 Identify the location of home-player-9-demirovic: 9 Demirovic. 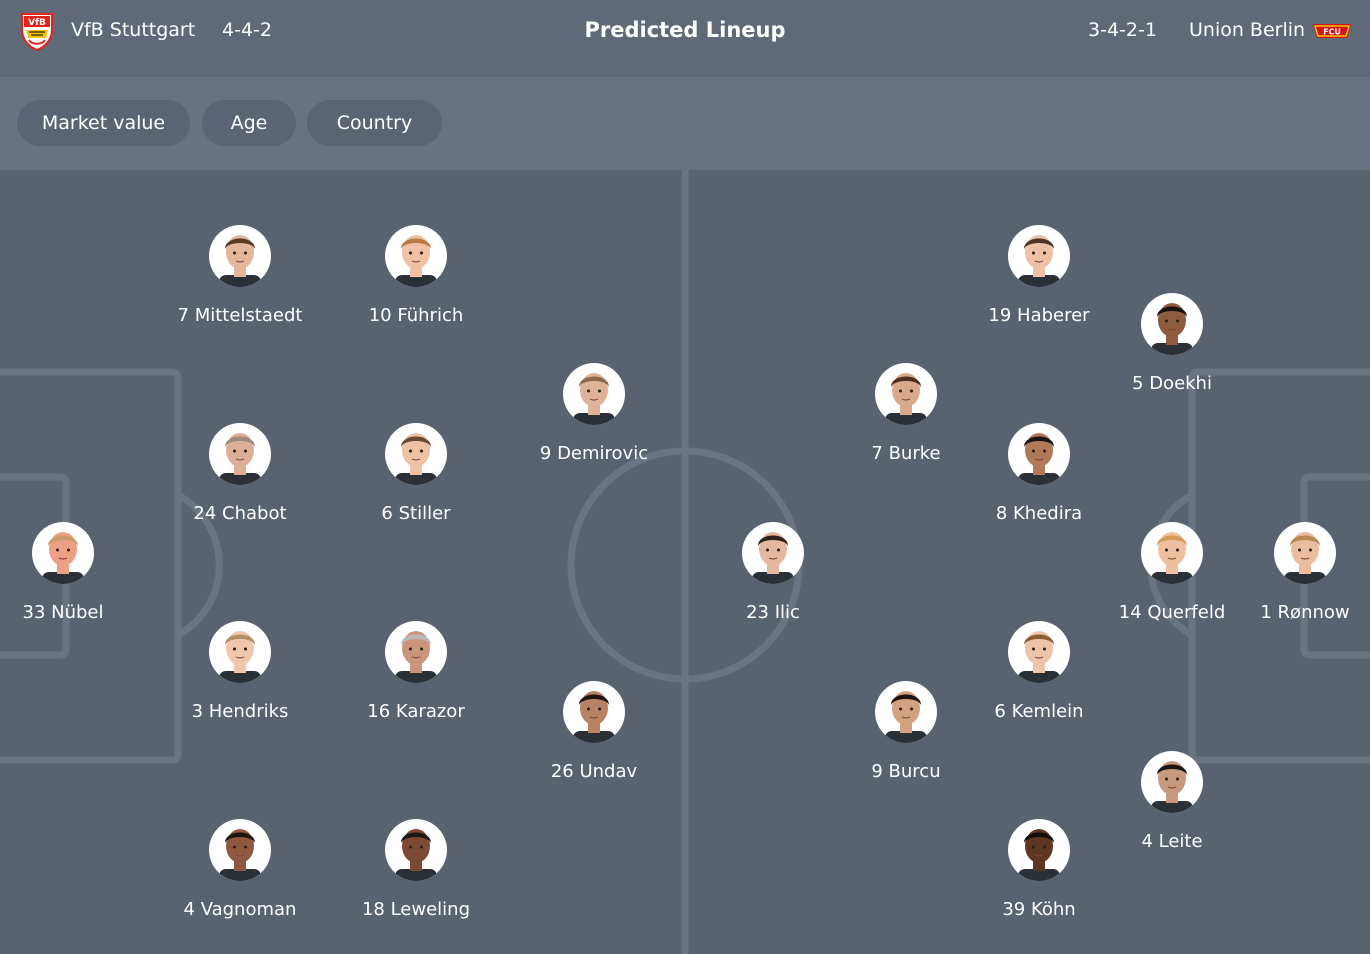
(594, 413).